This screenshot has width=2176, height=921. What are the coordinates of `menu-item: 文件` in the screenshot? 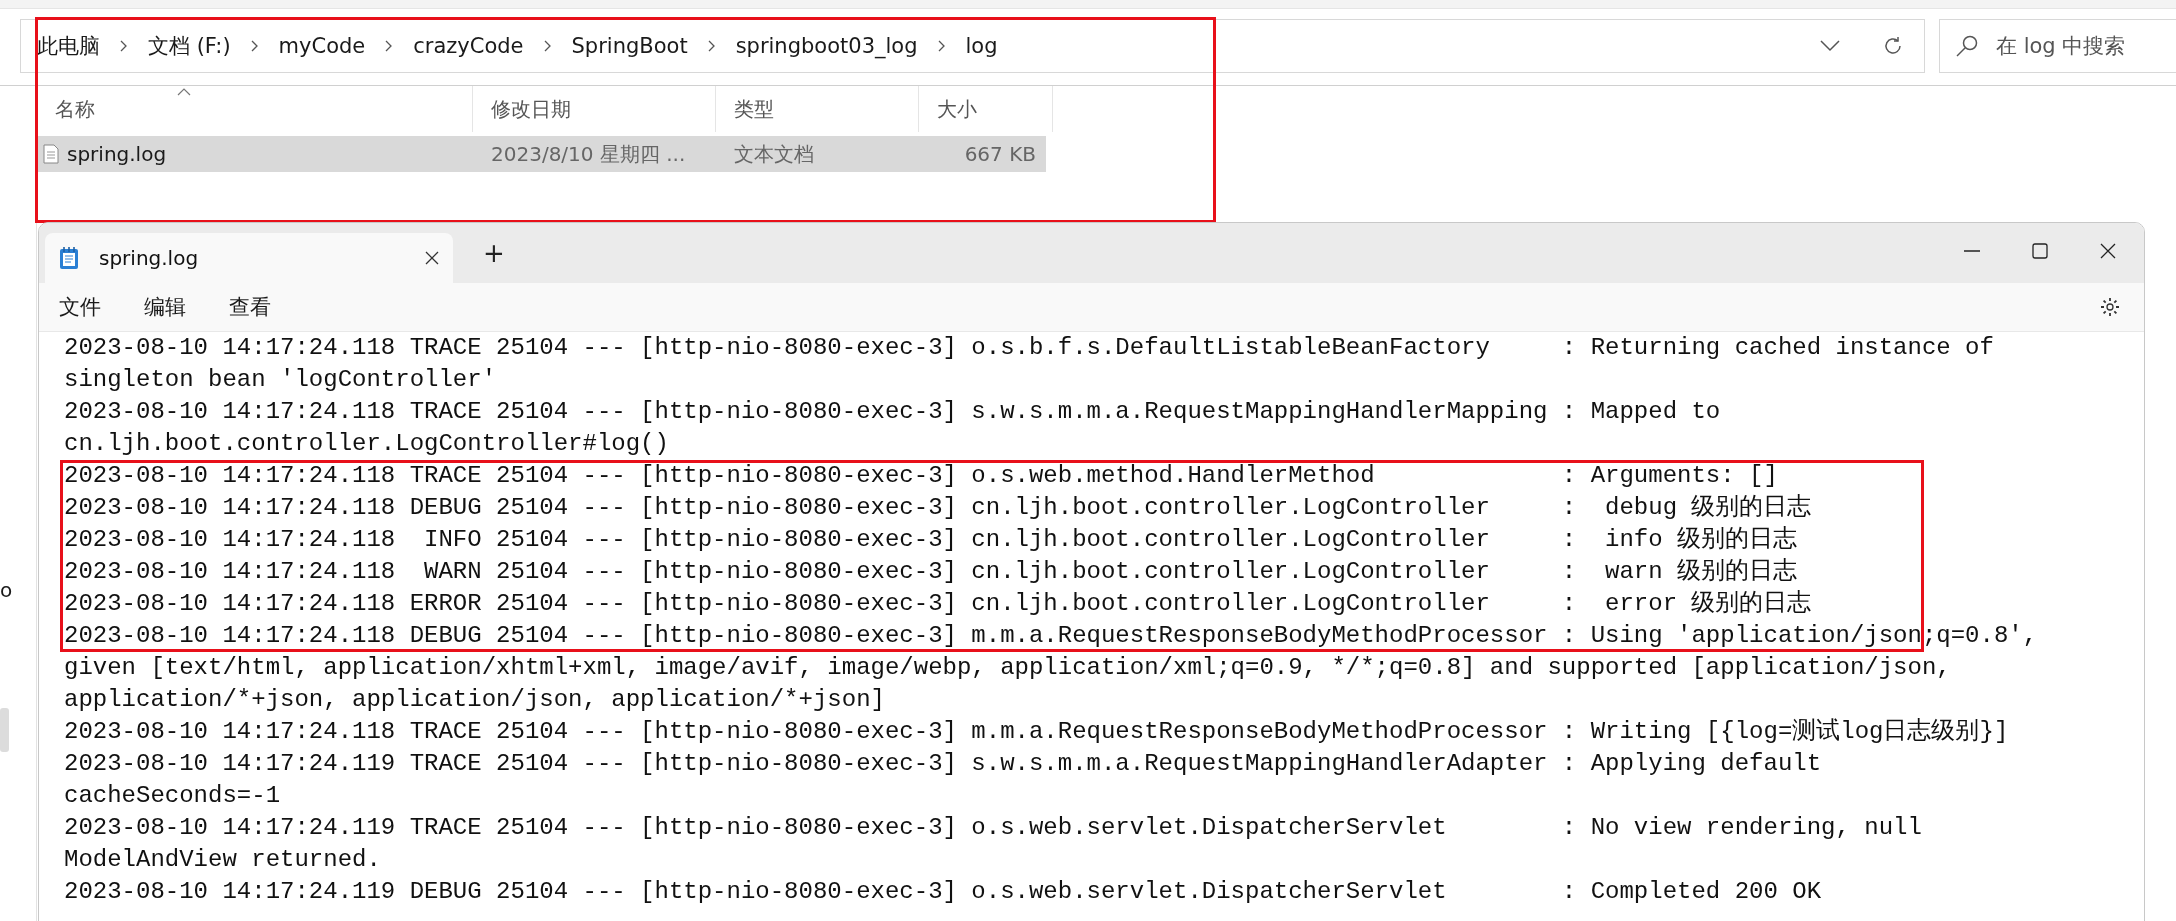 It's located at (80, 307).